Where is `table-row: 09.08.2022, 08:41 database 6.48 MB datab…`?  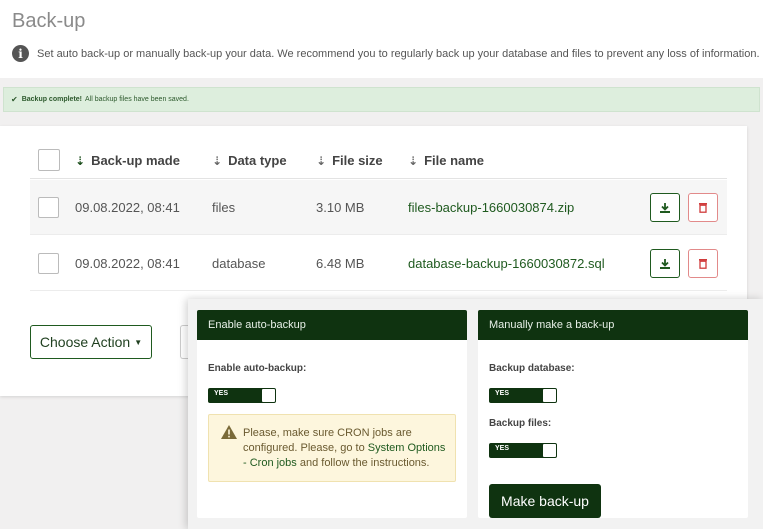 table-row: 09.08.2022, 08:41 database 6.48 MB datab… is located at coordinates (378, 263).